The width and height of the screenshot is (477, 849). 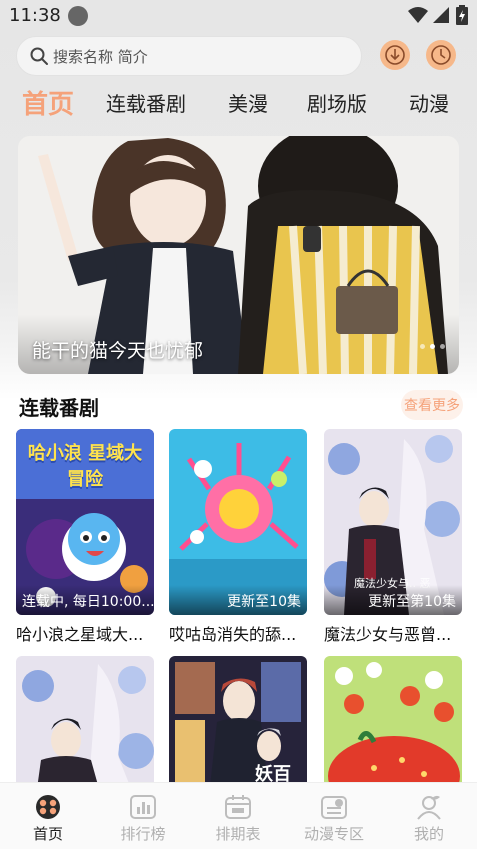 What do you see at coordinates (238, 17) in the screenshot?
I see `status-bar: 11:38` at bounding box center [238, 17].